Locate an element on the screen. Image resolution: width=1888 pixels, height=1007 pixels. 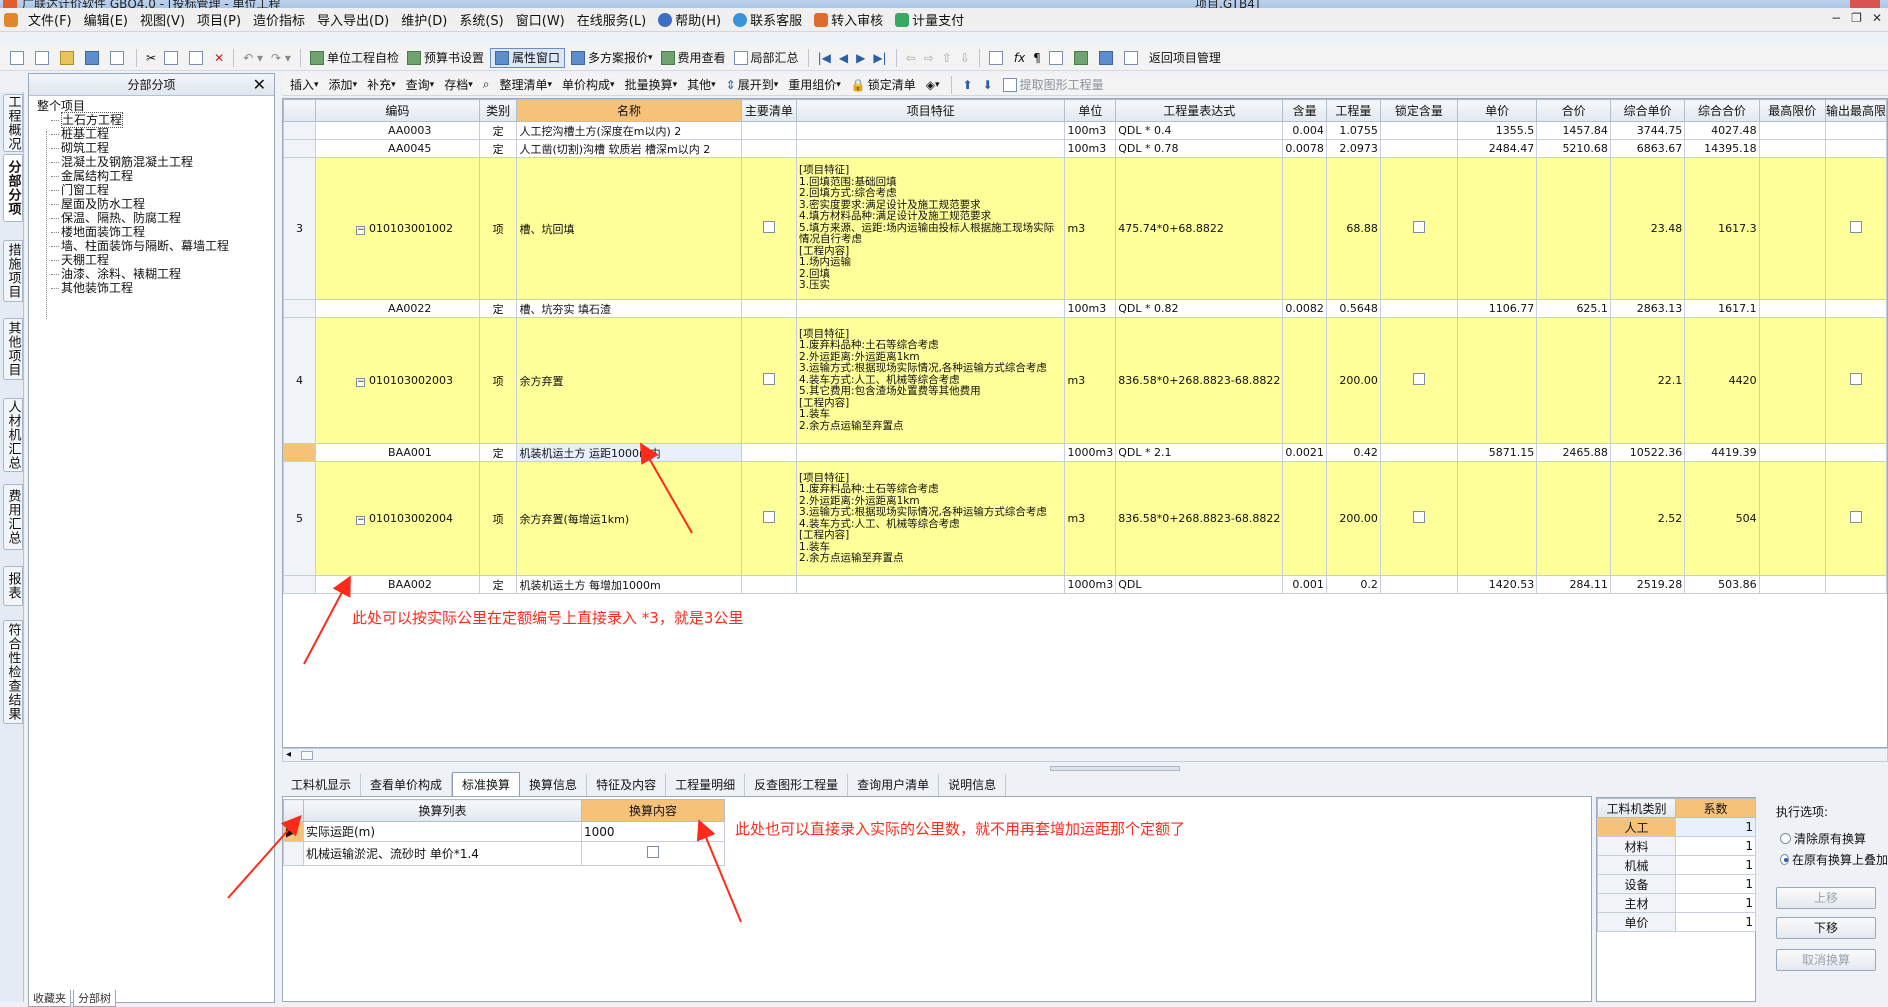
col-code: 编码 is located at coordinates (397, 110).